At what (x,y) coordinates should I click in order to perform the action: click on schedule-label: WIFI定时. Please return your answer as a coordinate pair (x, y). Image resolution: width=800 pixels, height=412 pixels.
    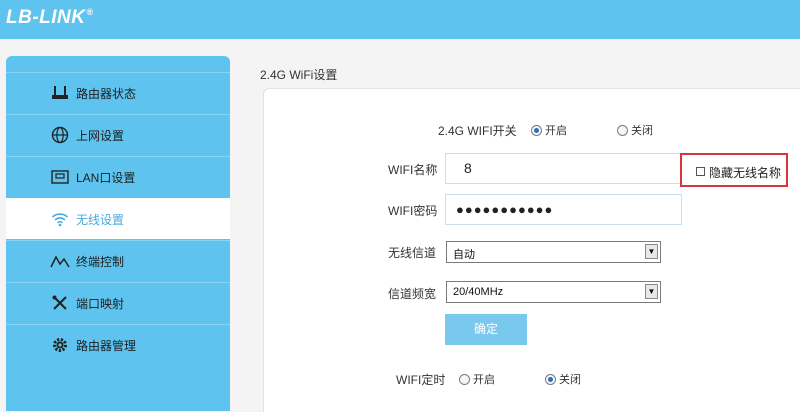
    Looking at the image, I should click on (421, 380).